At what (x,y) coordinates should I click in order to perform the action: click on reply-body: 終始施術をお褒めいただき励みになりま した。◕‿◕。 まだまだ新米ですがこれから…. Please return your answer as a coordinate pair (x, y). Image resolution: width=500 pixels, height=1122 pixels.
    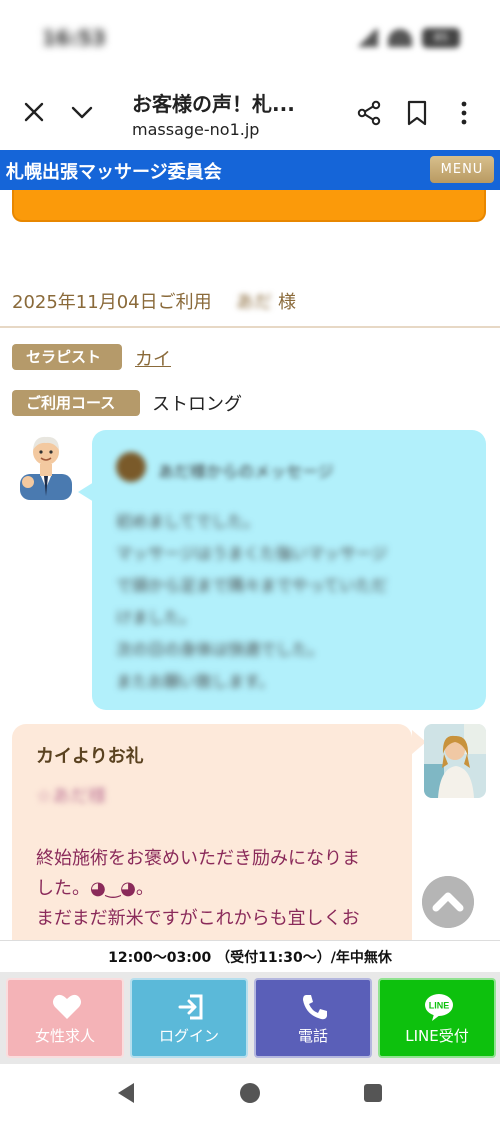
    Looking at the image, I should click on (216, 889).